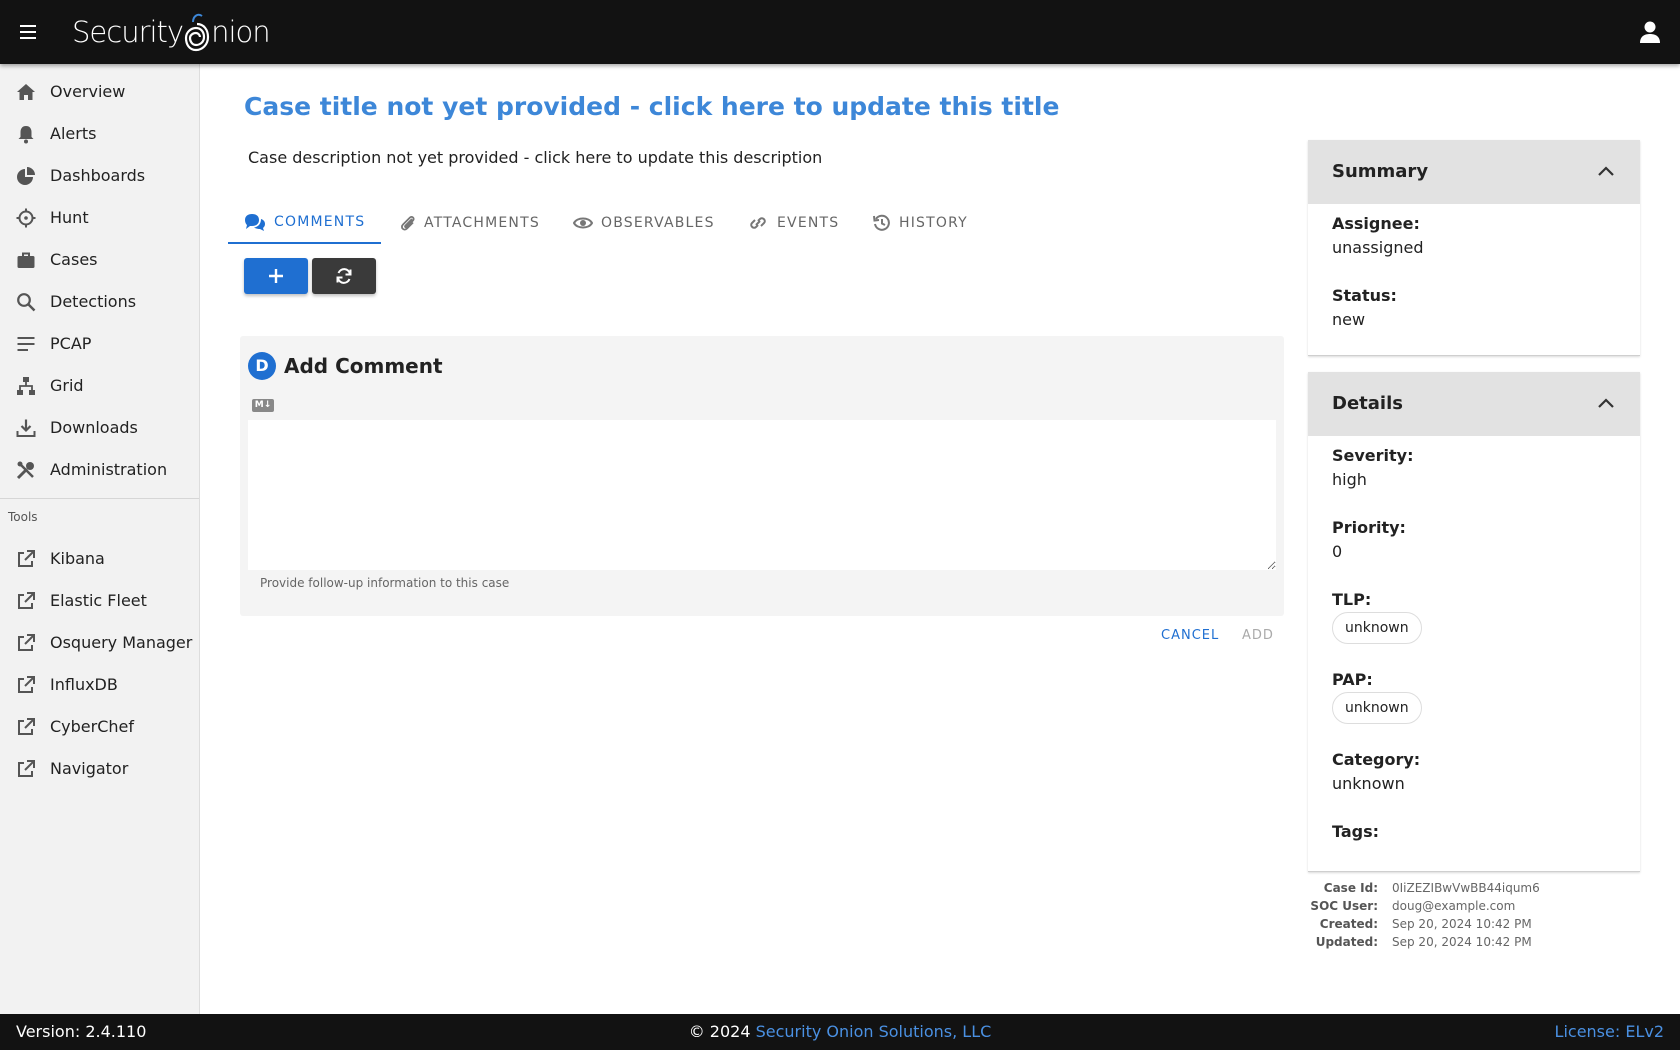 The height and width of the screenshot is (1050, 1680). What do you see at coordinates (99, 134) in the screenshot?
I see `sidebar-item-alerts: Alerts` at bounding box center [99, 134].